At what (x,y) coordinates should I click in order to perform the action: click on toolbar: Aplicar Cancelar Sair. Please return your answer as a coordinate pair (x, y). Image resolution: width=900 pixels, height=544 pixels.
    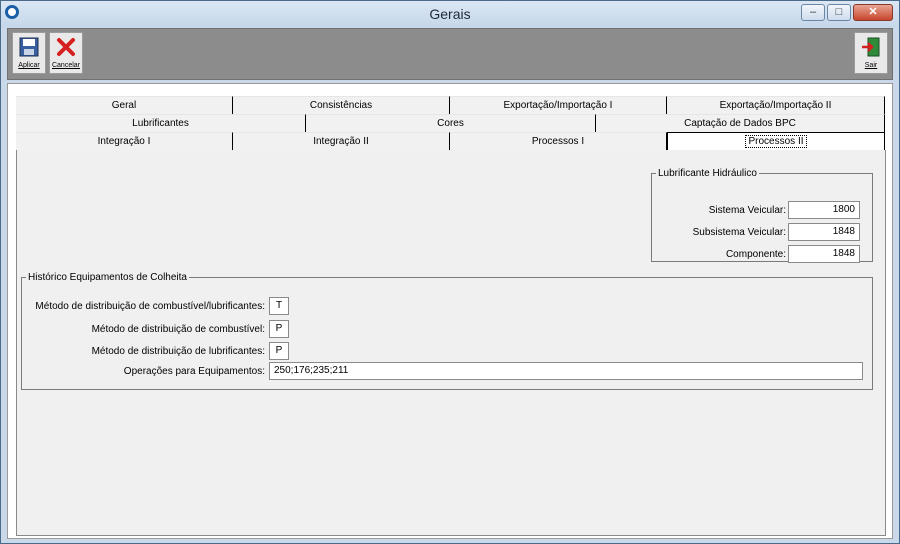
    Looking at the image, I should click on (450, 54).